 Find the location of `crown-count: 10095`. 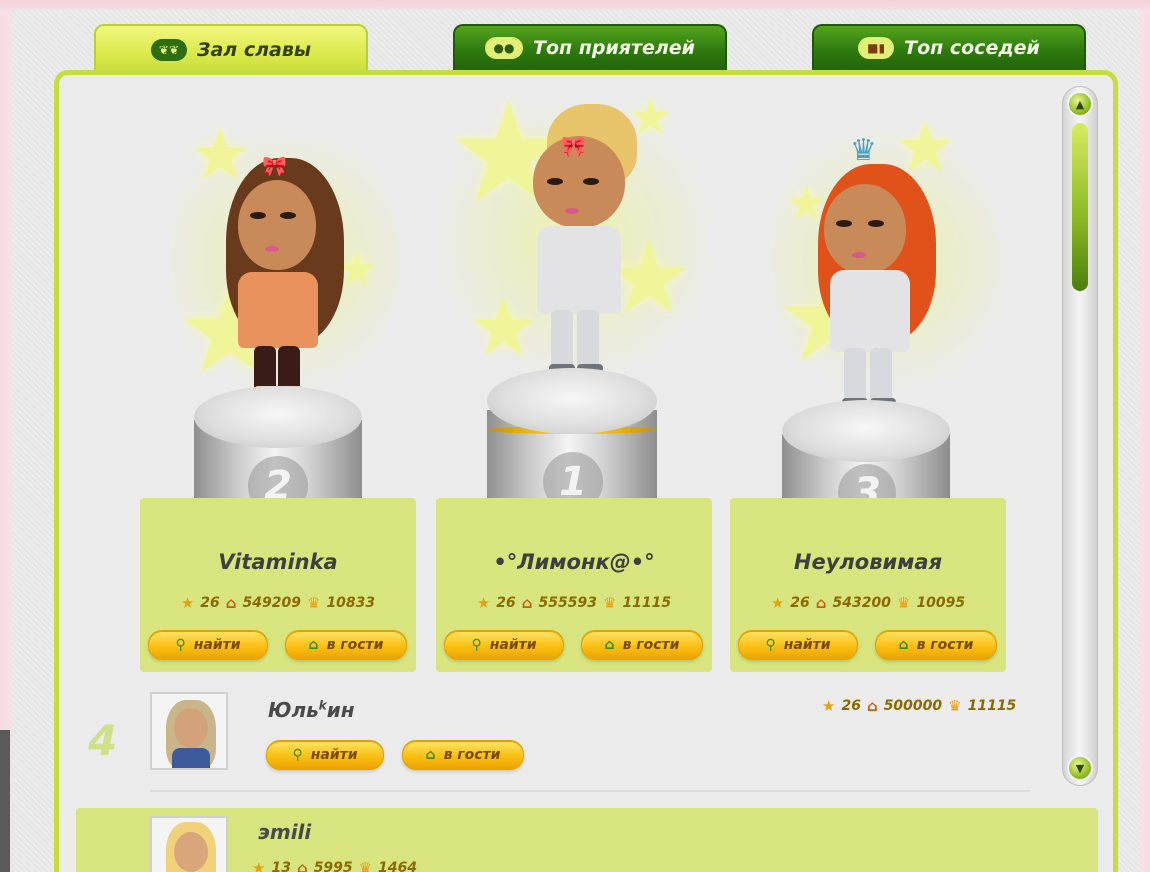

crown-count: 10095 is located at coordinates (941, 603).